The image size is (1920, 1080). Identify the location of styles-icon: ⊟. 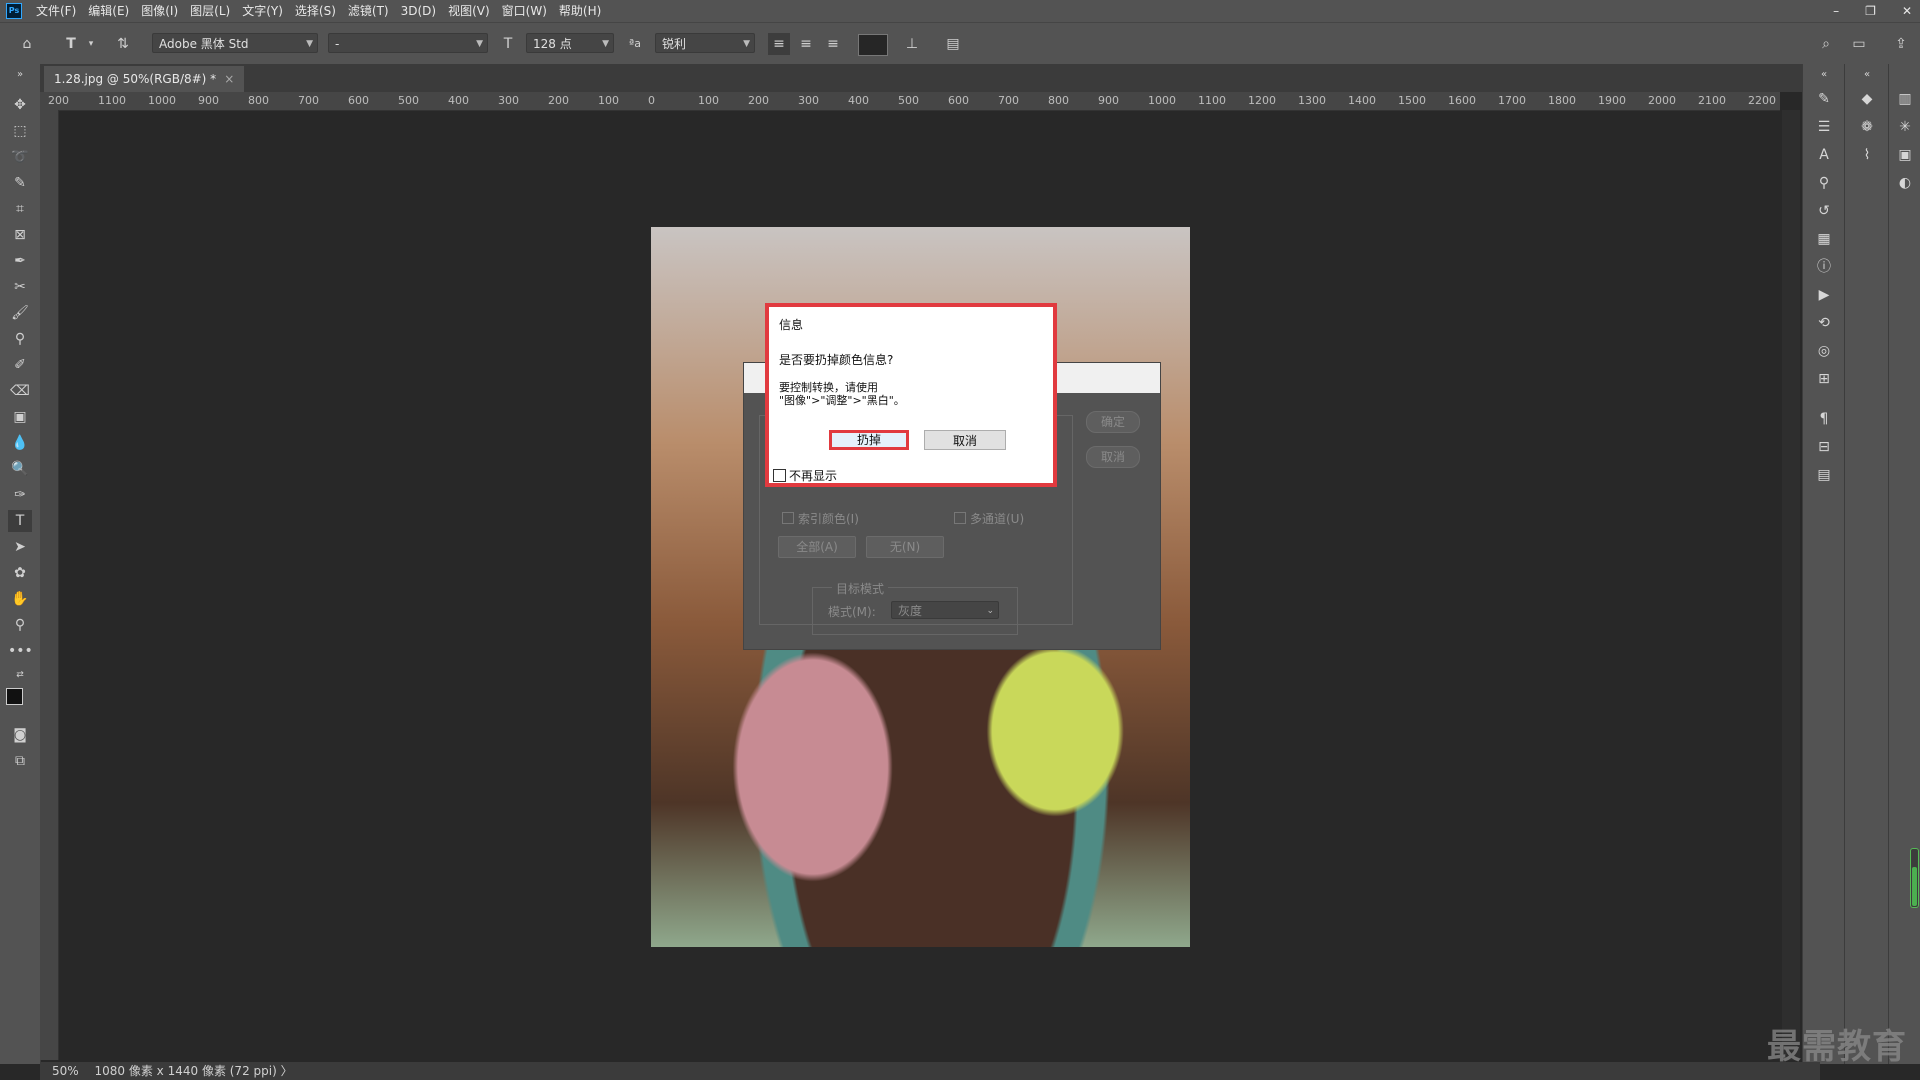
(1824, 447).